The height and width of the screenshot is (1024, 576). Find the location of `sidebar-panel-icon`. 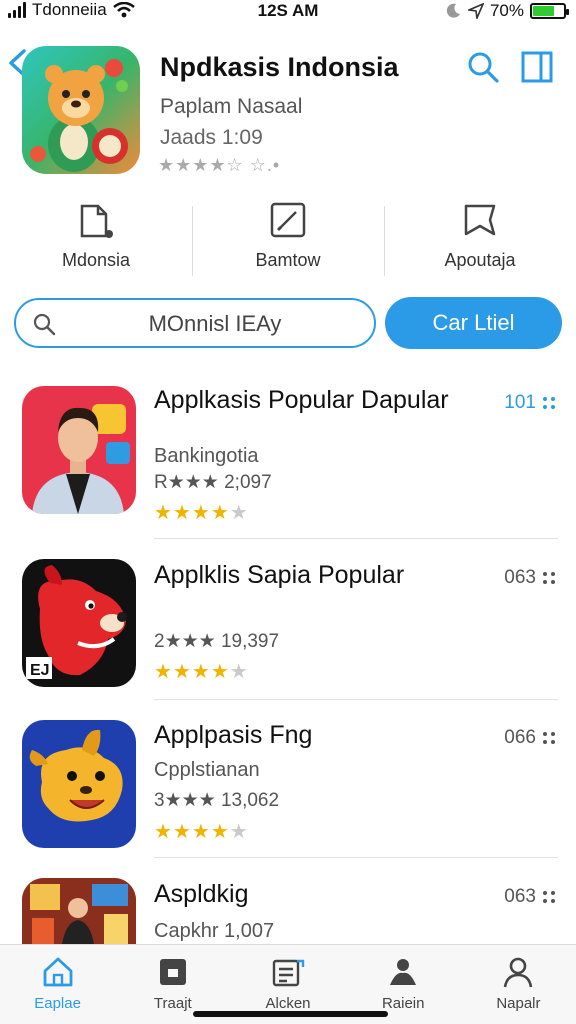

sidebar-panel-icon is located at coordinates (537, 67).